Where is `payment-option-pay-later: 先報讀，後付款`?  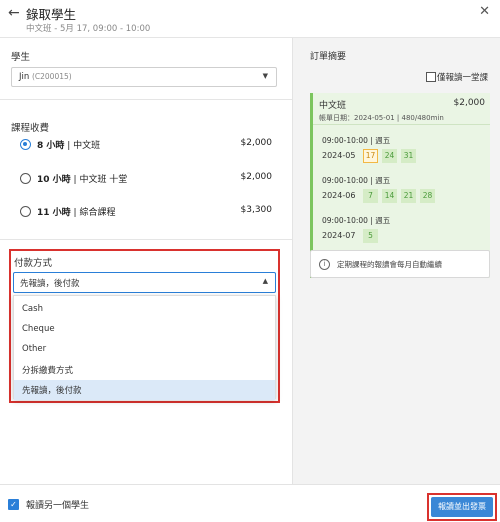
payment-option-pay-later: 先報讀，後付款 is located at coordinates (144, 390).